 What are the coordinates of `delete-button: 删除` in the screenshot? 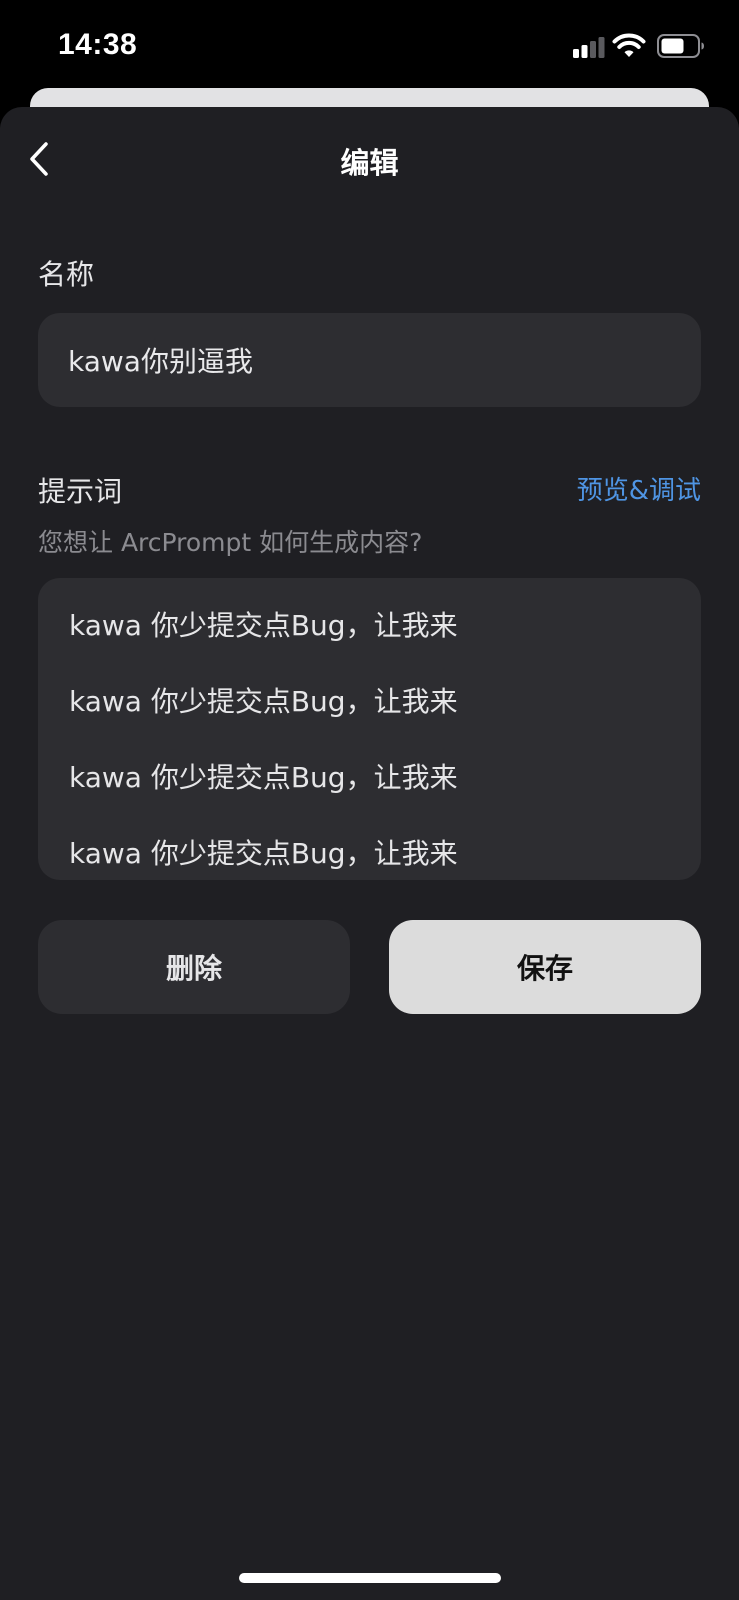 It's located at (194, 967).